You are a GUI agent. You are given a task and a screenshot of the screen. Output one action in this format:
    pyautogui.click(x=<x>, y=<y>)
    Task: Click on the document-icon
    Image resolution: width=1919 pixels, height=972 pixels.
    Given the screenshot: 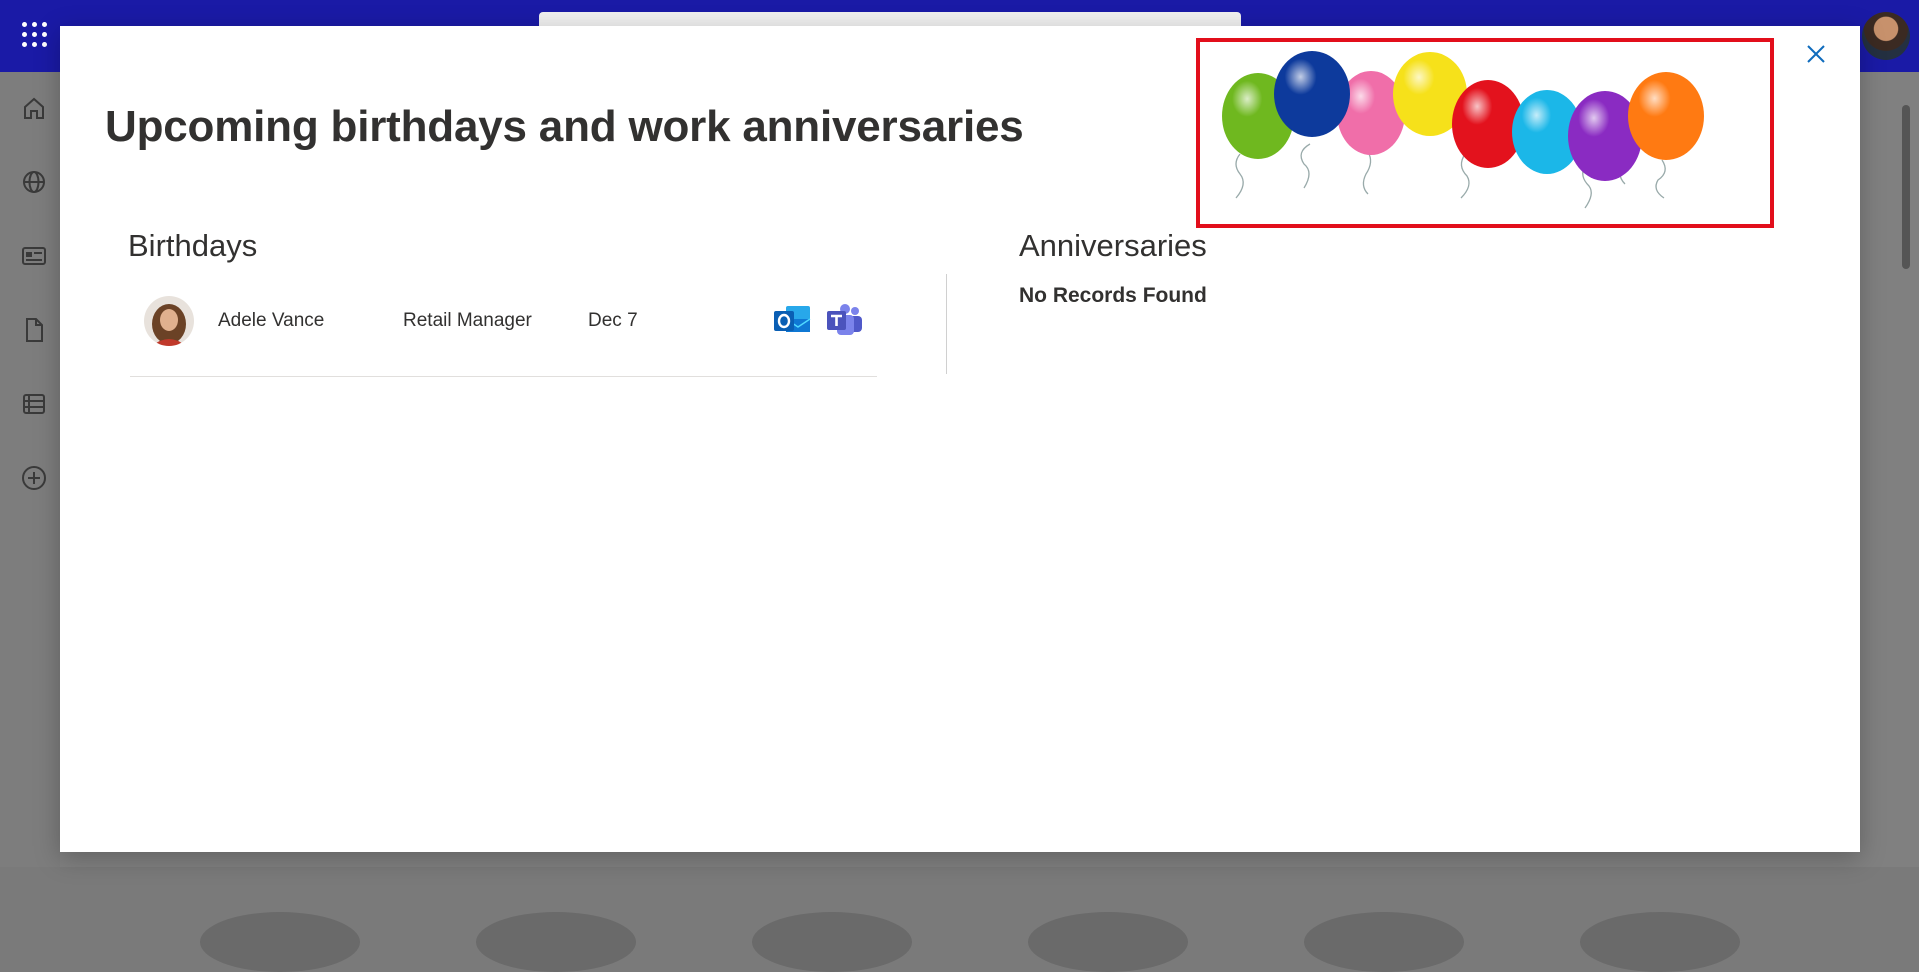 What is the action you would take?
    pyautogui.click(x=34, y=330)
    